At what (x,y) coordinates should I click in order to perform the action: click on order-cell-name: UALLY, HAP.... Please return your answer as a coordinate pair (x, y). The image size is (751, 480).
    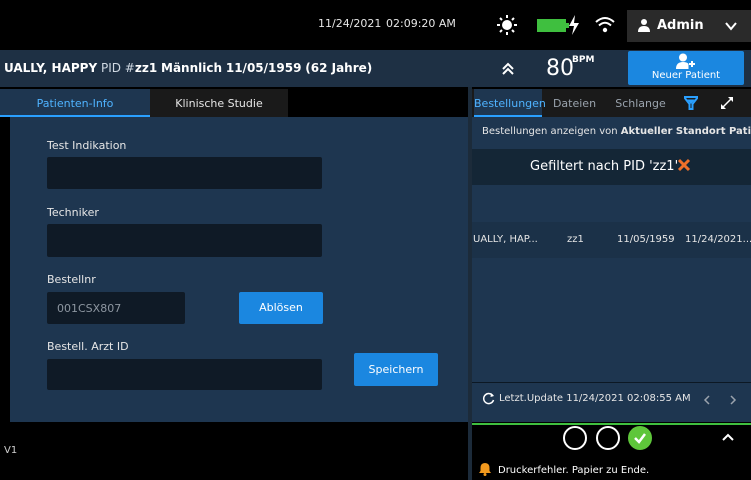
    Looking at the image, I should click on (505, 239).